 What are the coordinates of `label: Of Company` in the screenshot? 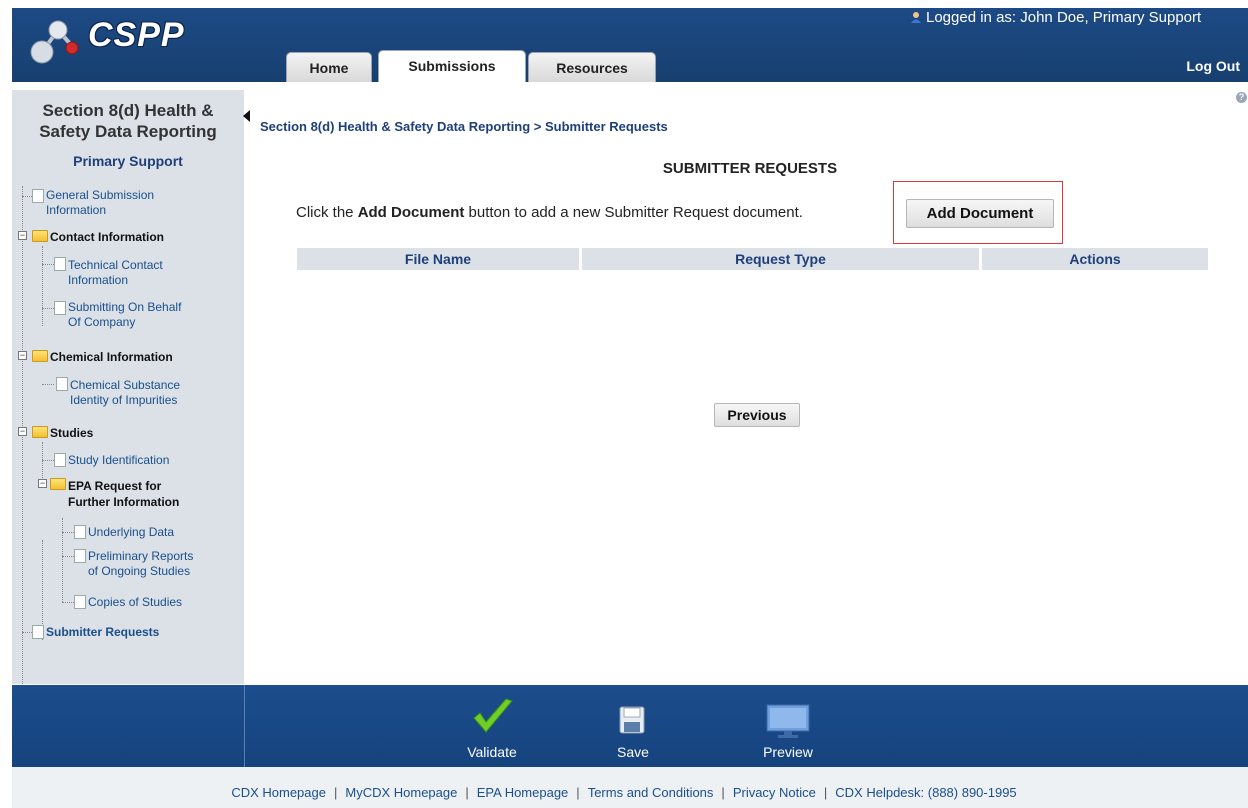 It's located at (102, 322).